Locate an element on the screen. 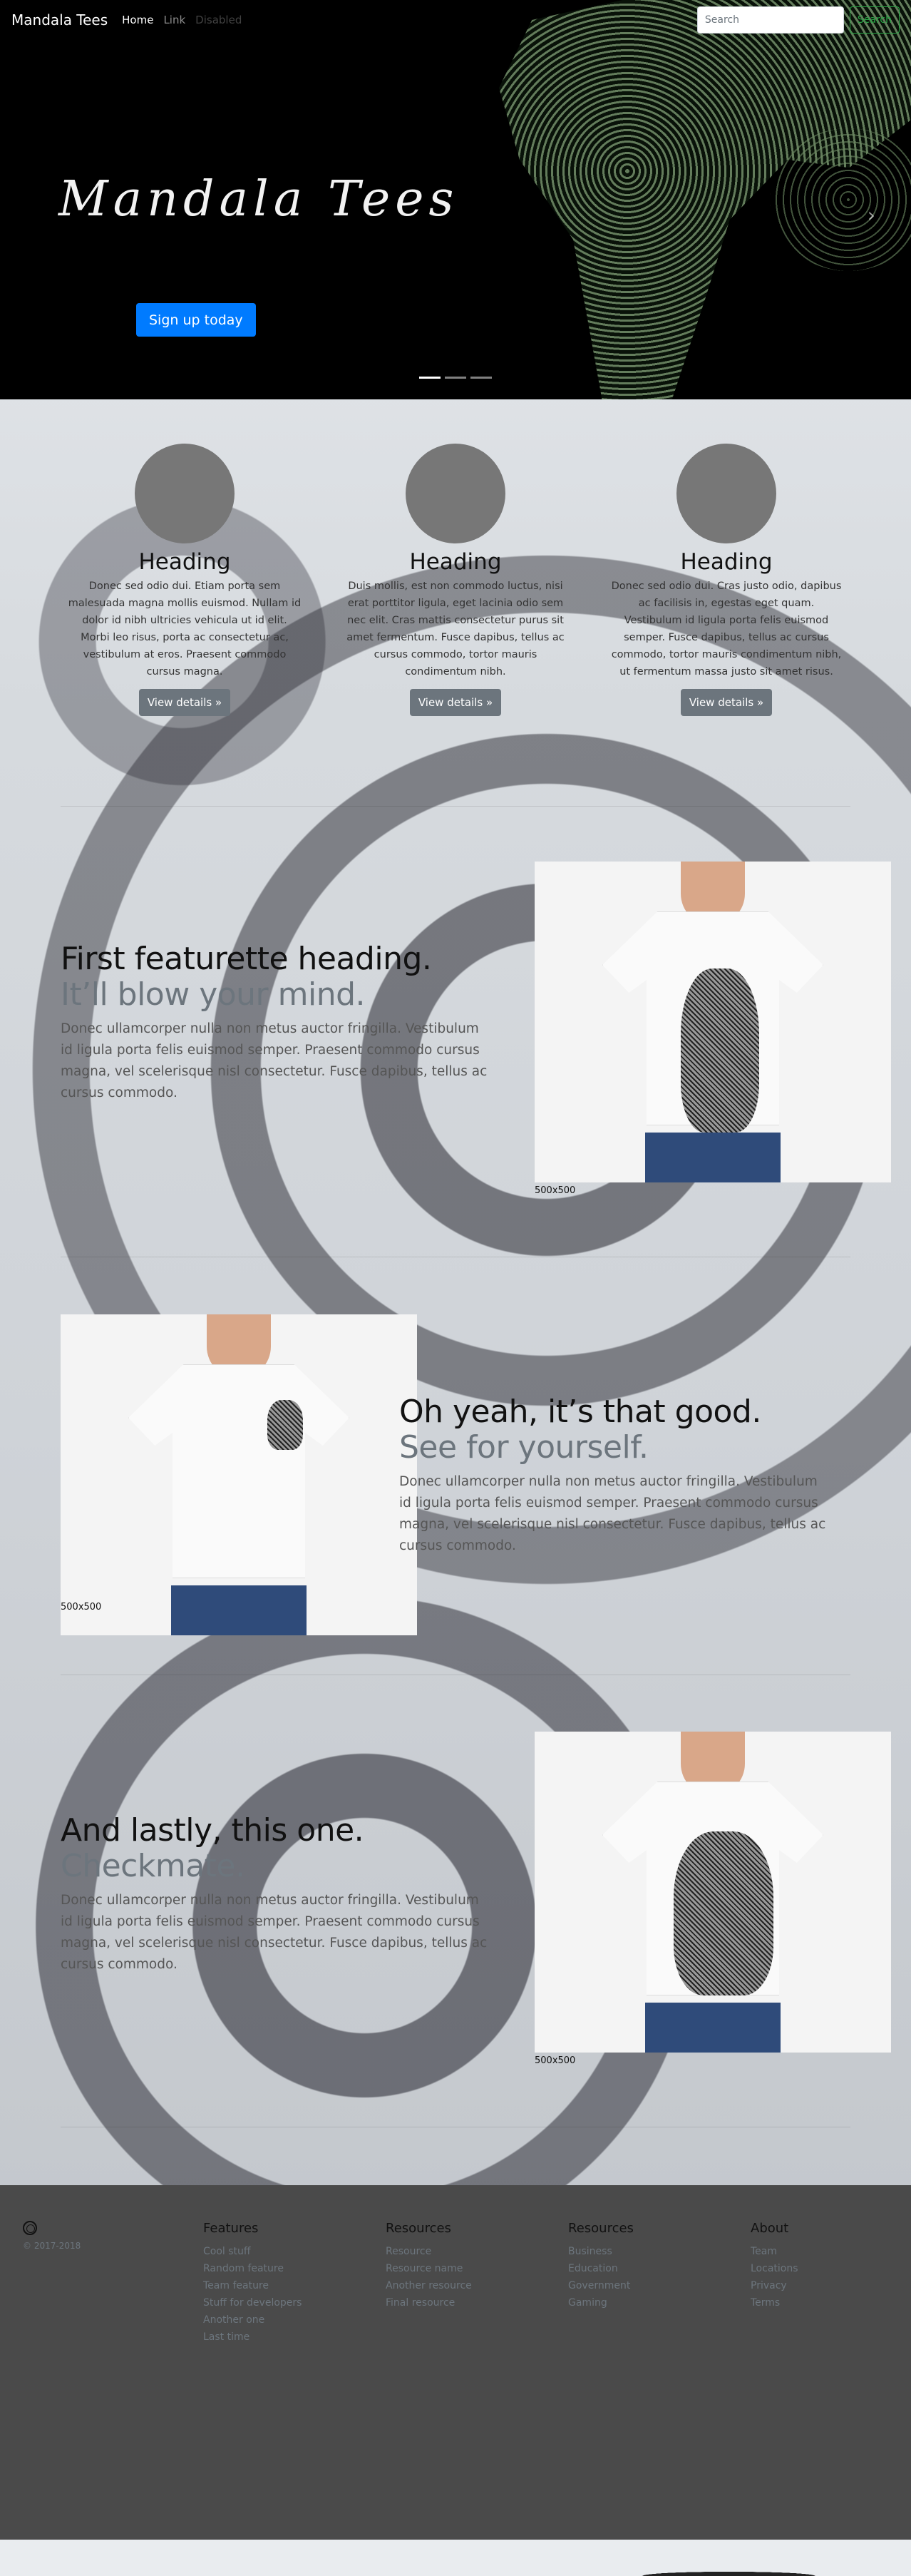 The width and height of the screenshot is (911, 2576). brand-link: Mandala Tees is located at coordinates (59, 20).